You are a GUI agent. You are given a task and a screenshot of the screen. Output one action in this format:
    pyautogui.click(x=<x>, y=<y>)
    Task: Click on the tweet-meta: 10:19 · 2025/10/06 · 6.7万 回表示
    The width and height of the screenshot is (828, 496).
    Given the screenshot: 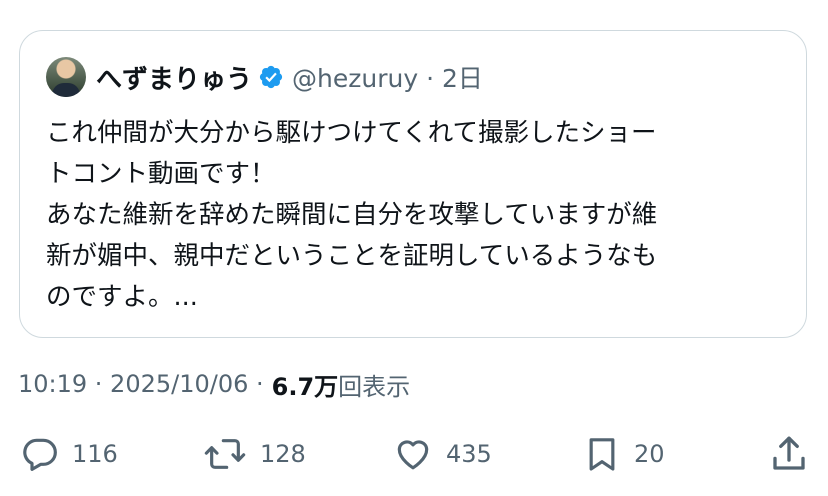 What is the action you would take?
    pyautogui.click(x=214, y=384)
    